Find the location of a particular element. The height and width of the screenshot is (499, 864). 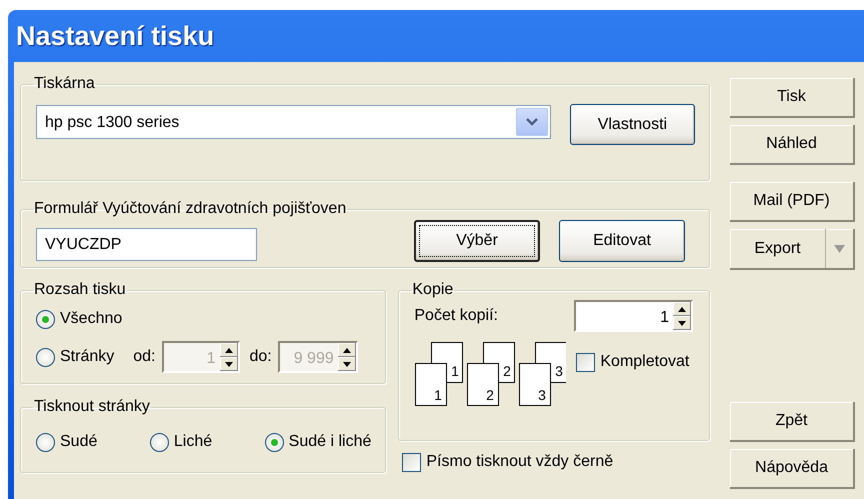

group-label: Tisknout stránky is located at coordinates (92, 407).